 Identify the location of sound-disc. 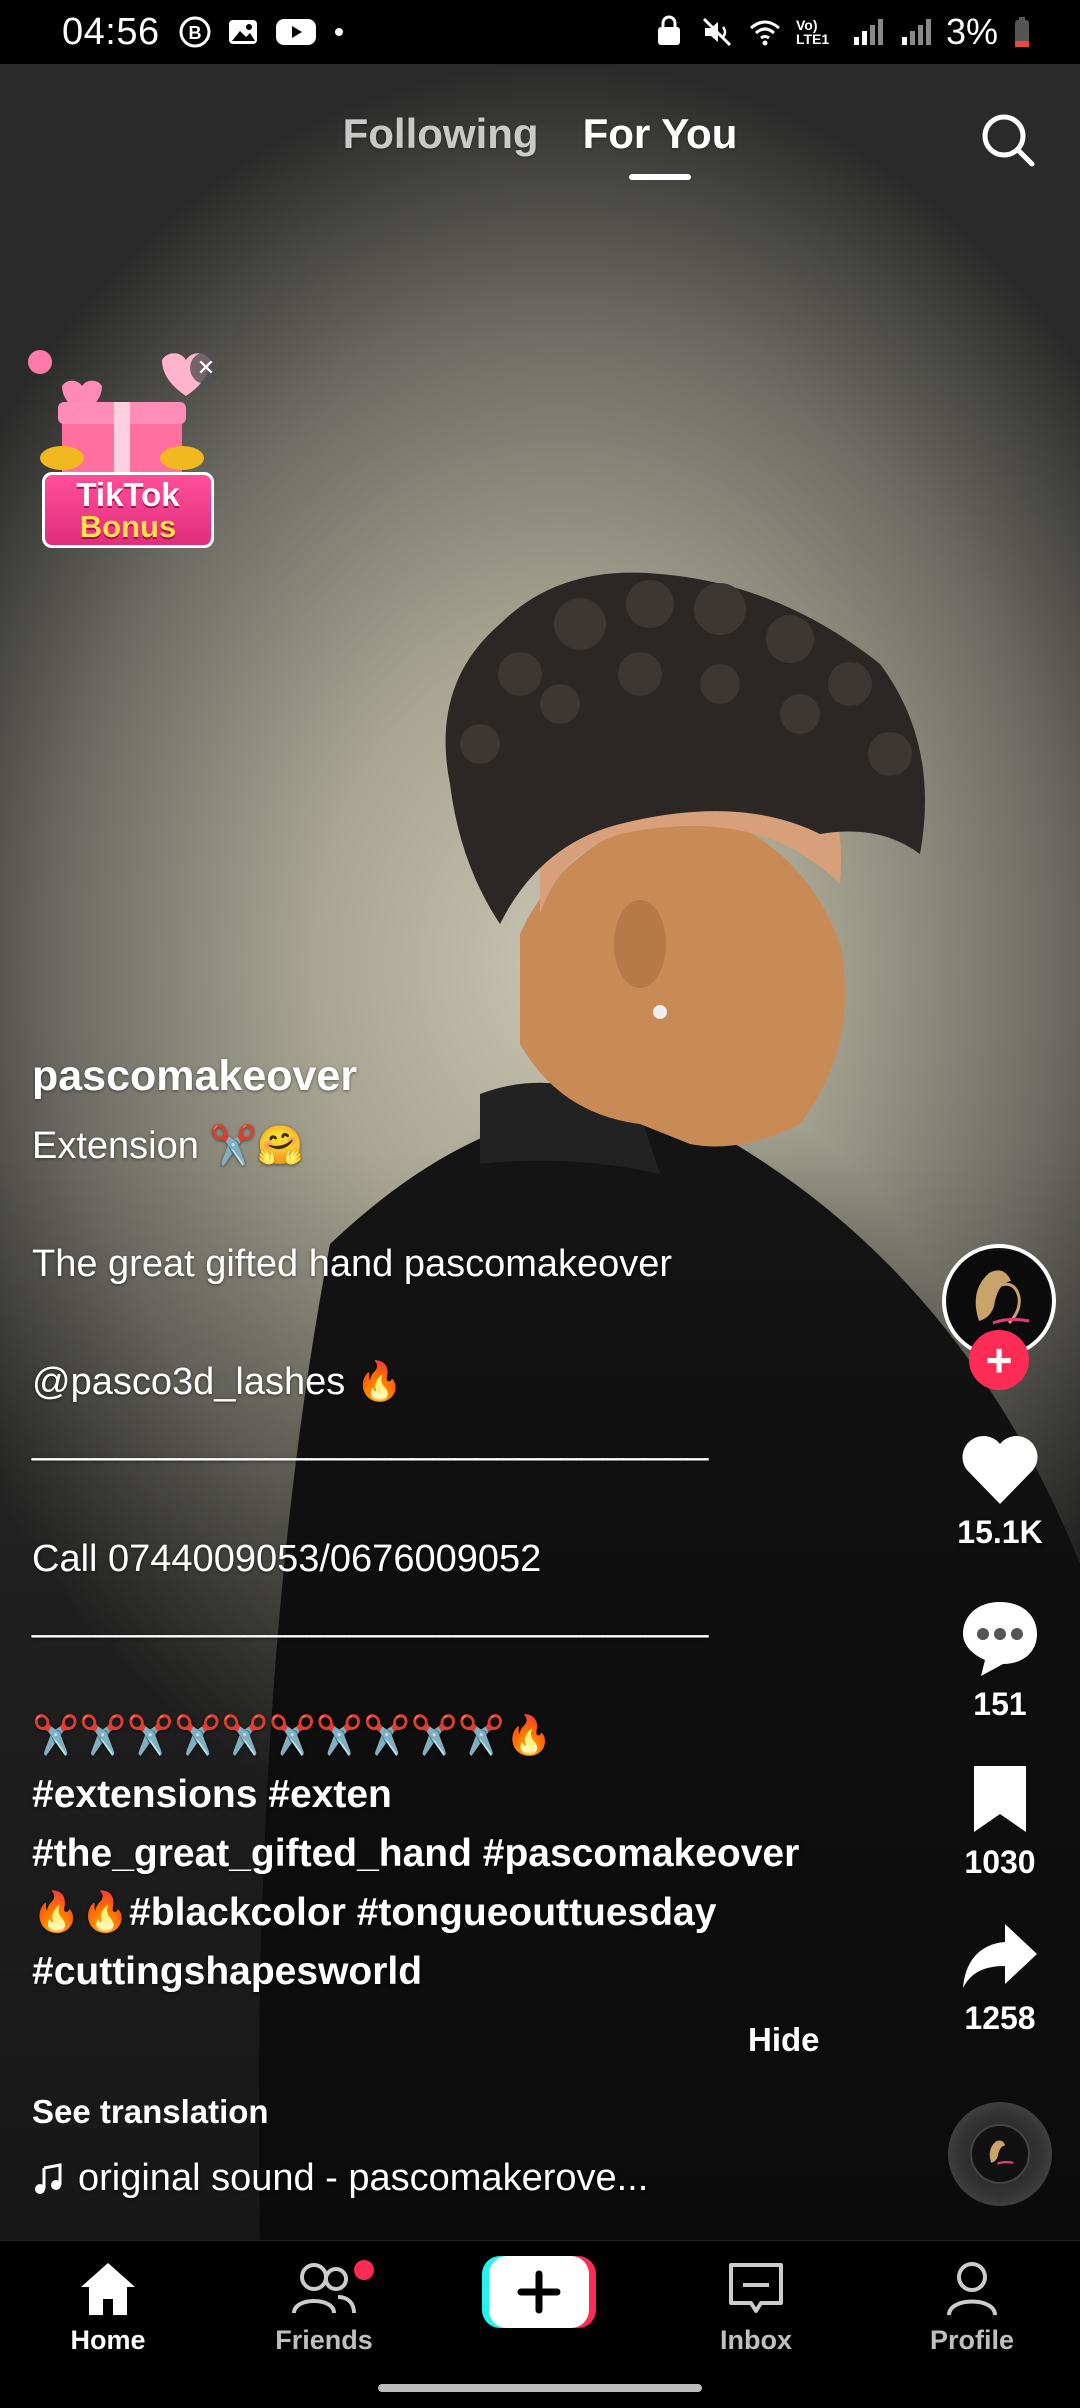
(1000, 2154).